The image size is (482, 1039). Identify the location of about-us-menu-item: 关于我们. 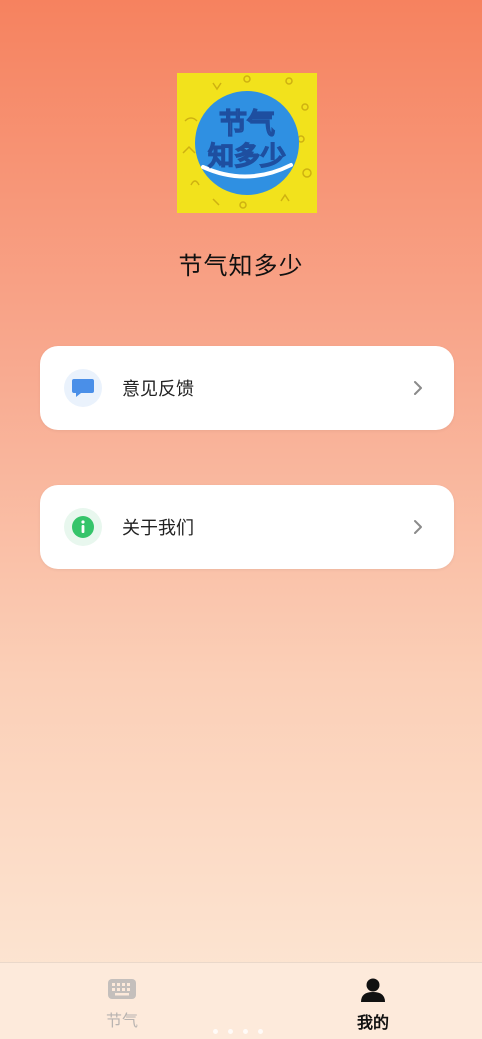
(247, 527).